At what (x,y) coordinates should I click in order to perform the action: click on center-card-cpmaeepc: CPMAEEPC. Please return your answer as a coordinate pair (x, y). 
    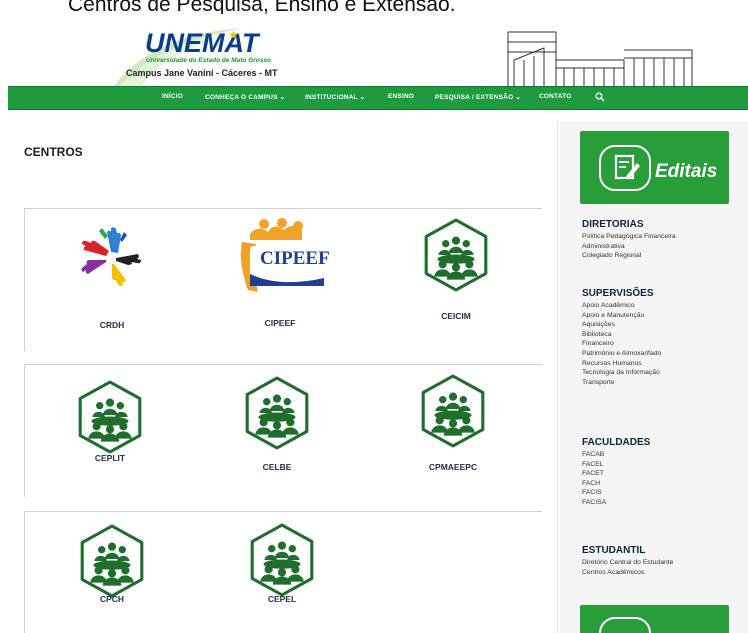
    Looking at the image, I should click on (453, 427).